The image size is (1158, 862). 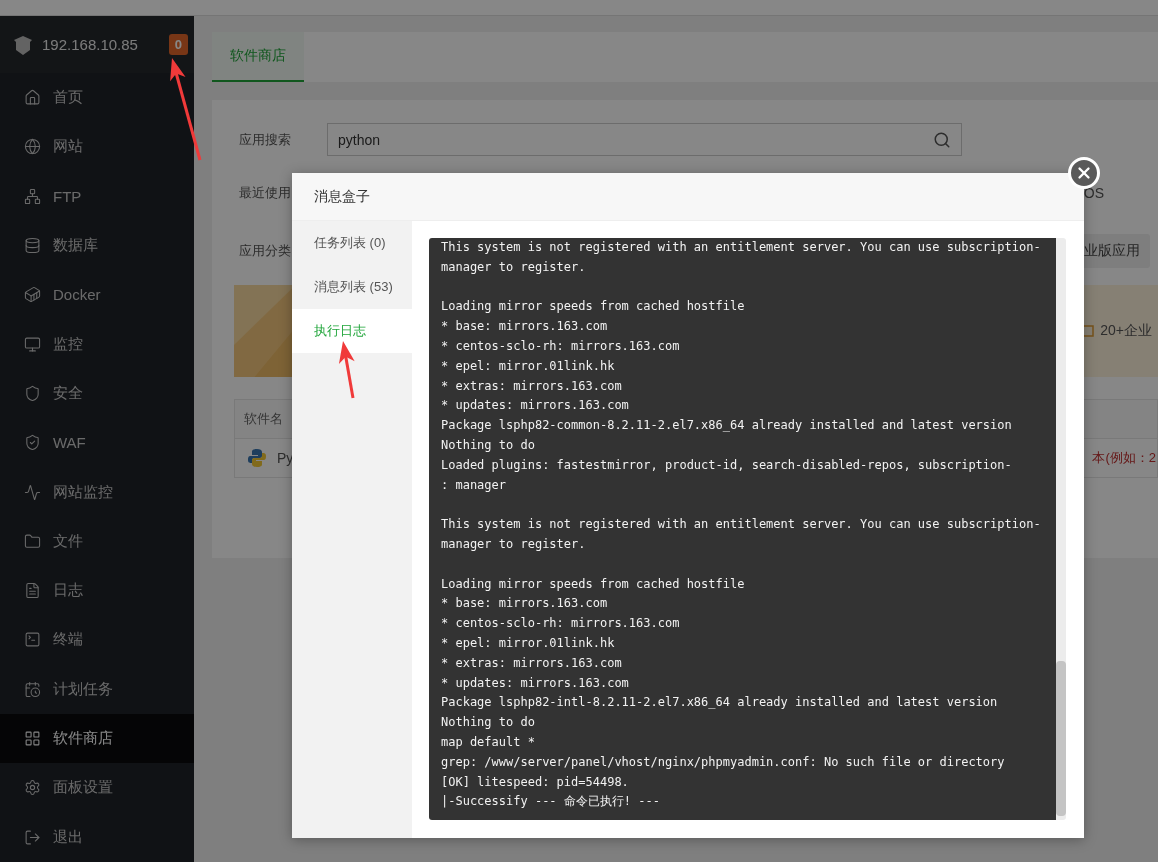 What do you see at coordinates (97, 640) in the screenshot?
I see `sidebar-item: 终端` at bounding box center [97, 640].